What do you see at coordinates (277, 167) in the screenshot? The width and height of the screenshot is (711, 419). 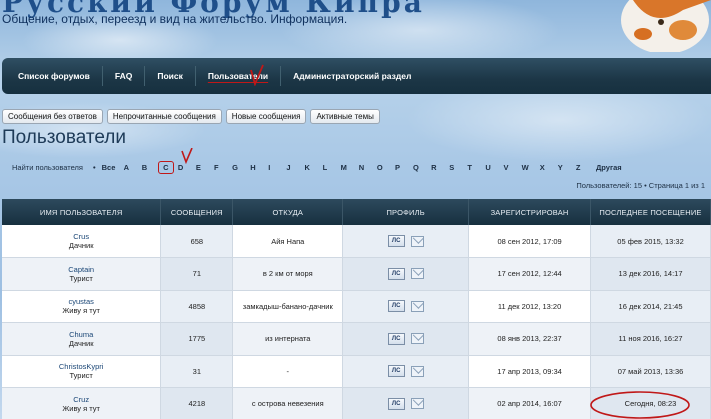 I see `letter-i: I` at bounding box center [277, 167].